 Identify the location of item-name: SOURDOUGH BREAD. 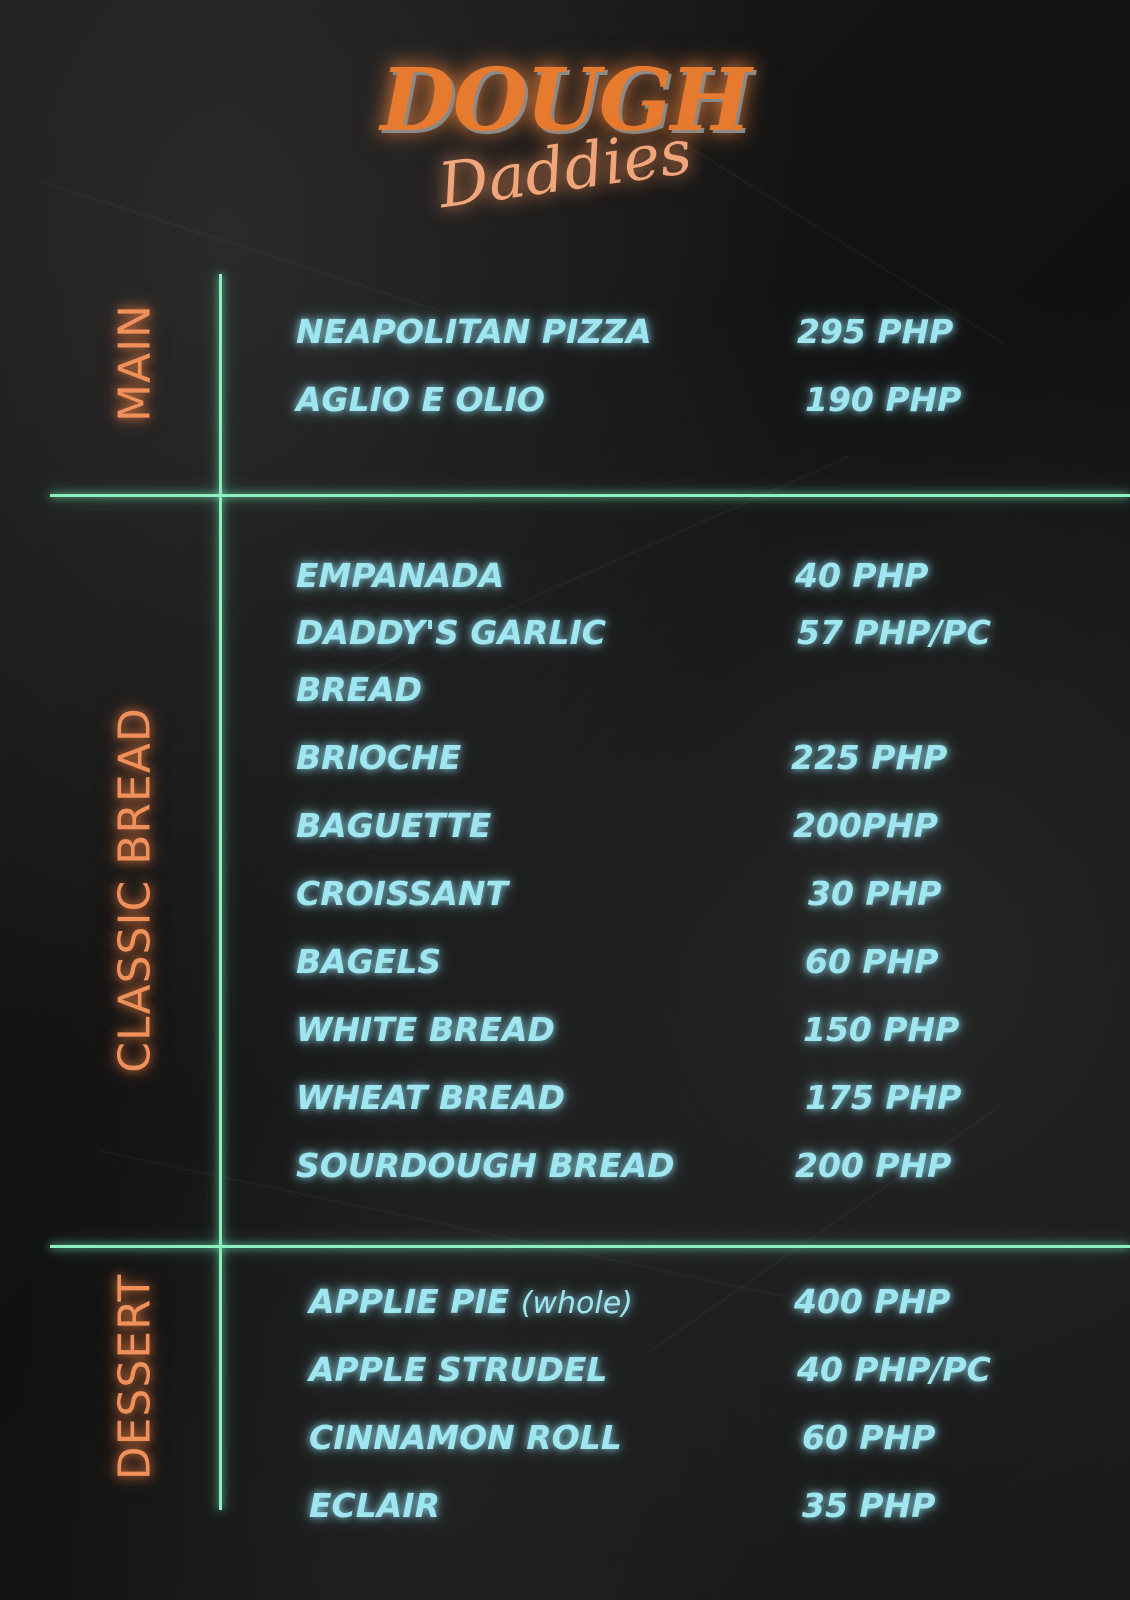
(485, 1165).